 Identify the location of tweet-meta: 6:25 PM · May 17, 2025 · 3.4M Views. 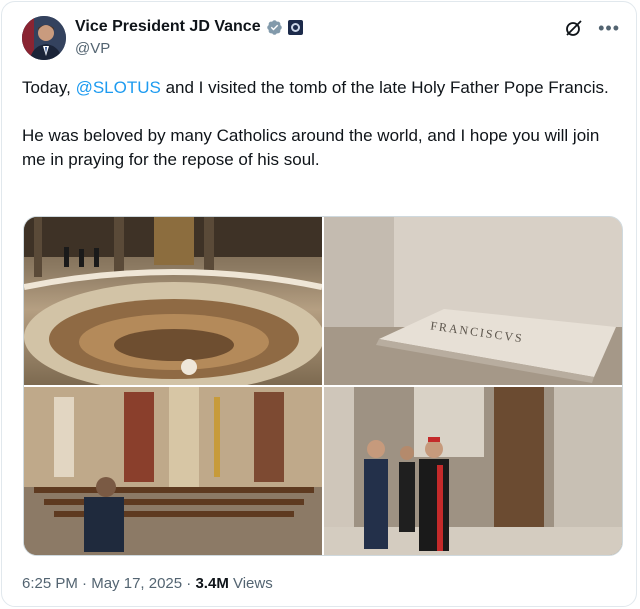
(147, 583).